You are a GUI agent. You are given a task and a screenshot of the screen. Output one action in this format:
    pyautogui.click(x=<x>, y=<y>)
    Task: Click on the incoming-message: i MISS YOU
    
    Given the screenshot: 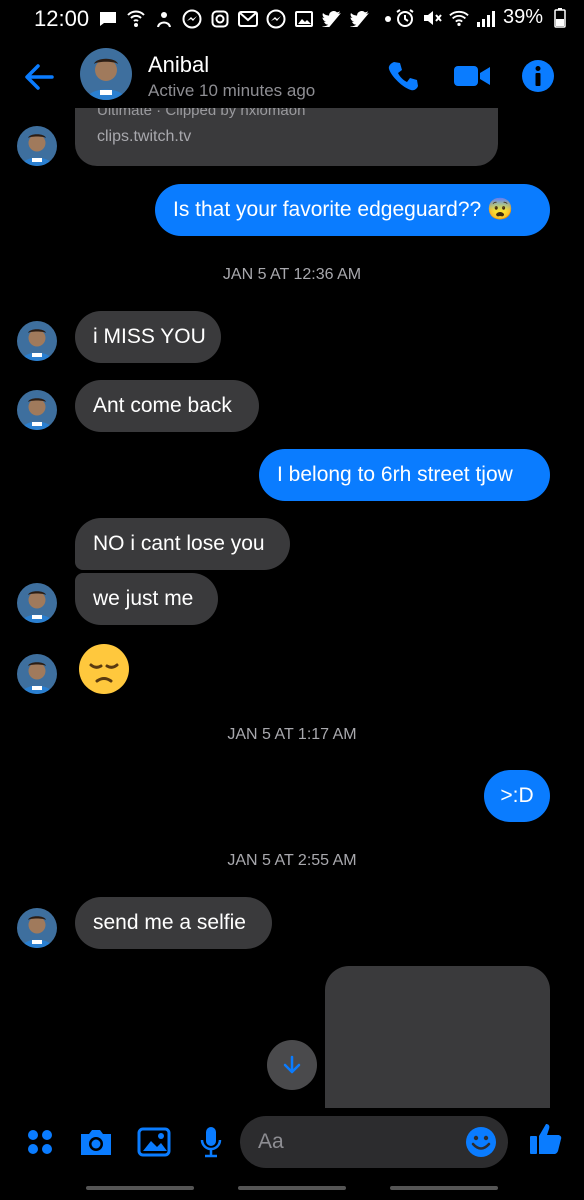 What is the action you would take?
    pyautogui.click(x=148, y=337)
    